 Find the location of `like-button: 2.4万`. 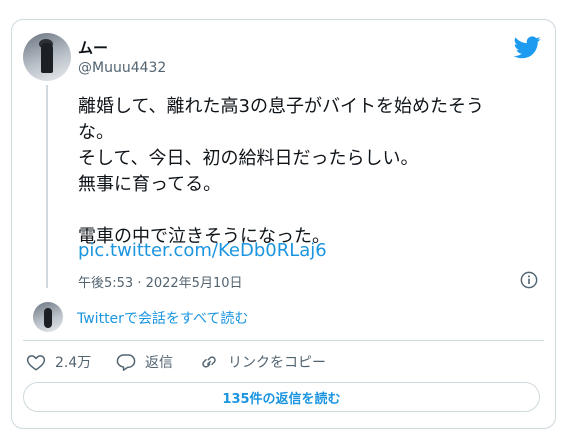

like-button: 2.4万 is located at coordinates (58, 362).